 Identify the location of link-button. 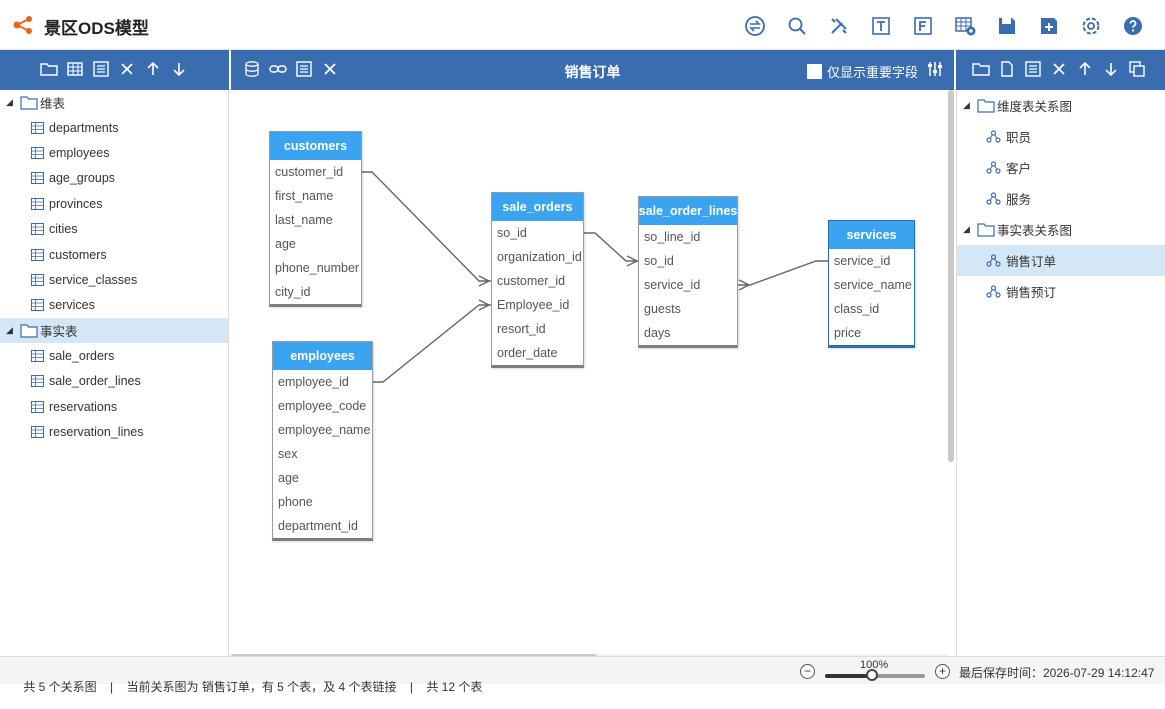
(278, 69).